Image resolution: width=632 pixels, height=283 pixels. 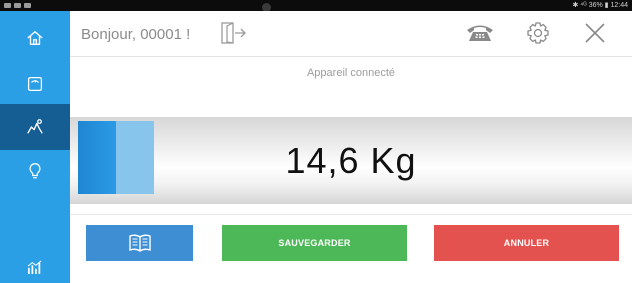 What do you see at coordinates (316, 6) in the screenshot?
I see `status-bar: ✱ ⁴ᴳ 36% ▮ 12:44` at bounding box center [316, 6].